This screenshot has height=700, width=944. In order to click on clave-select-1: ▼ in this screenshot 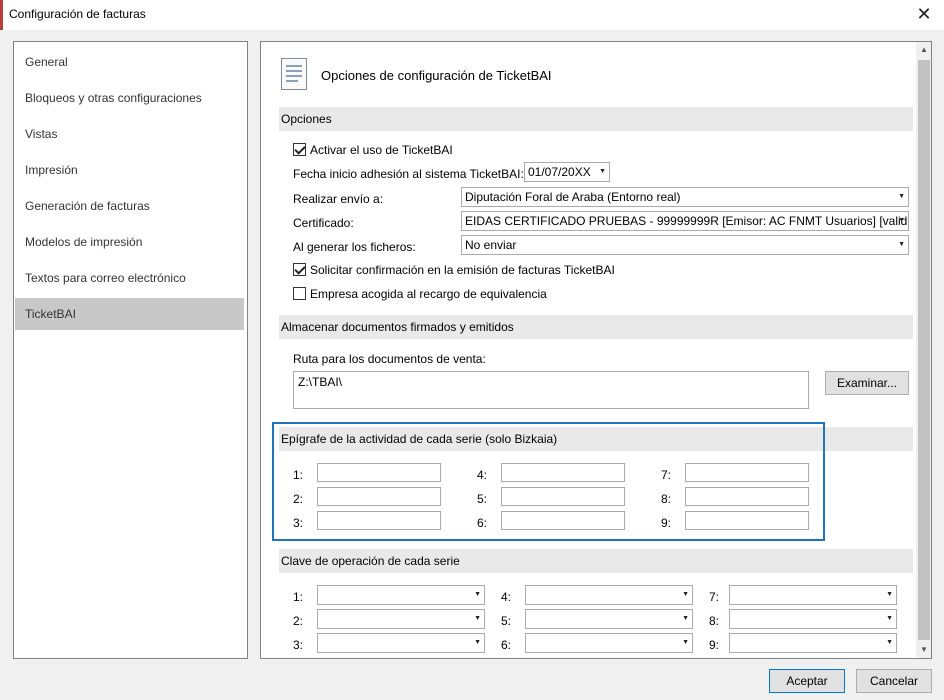, I will do `click(401, 595)`.